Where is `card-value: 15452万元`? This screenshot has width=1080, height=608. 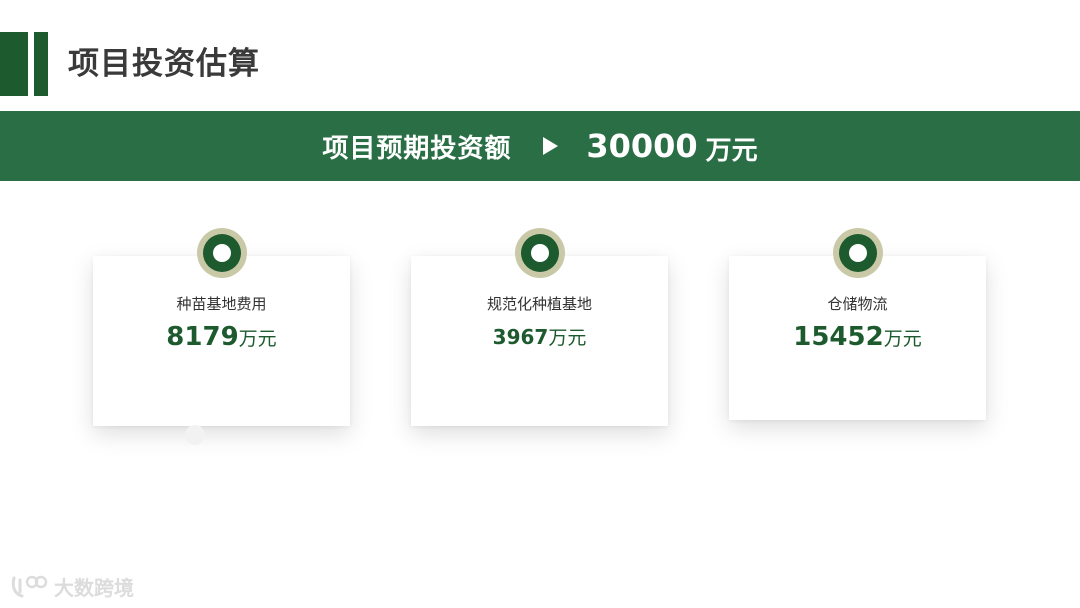
card-value: 15452万元 is located at coordinates (857, 338).